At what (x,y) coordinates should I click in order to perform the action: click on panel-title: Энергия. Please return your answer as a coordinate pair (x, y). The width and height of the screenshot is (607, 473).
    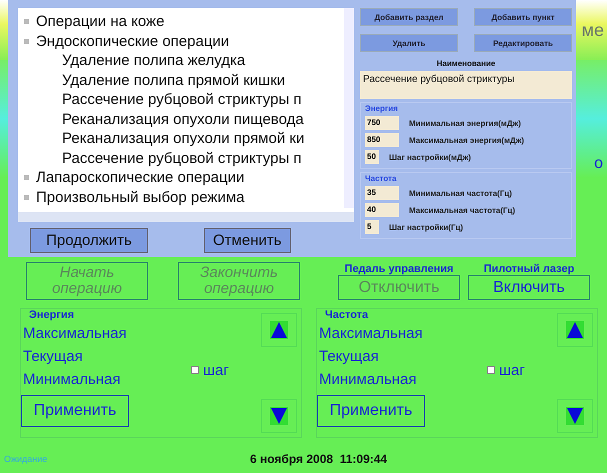
    Looking at the image, I should click on (51, 315).